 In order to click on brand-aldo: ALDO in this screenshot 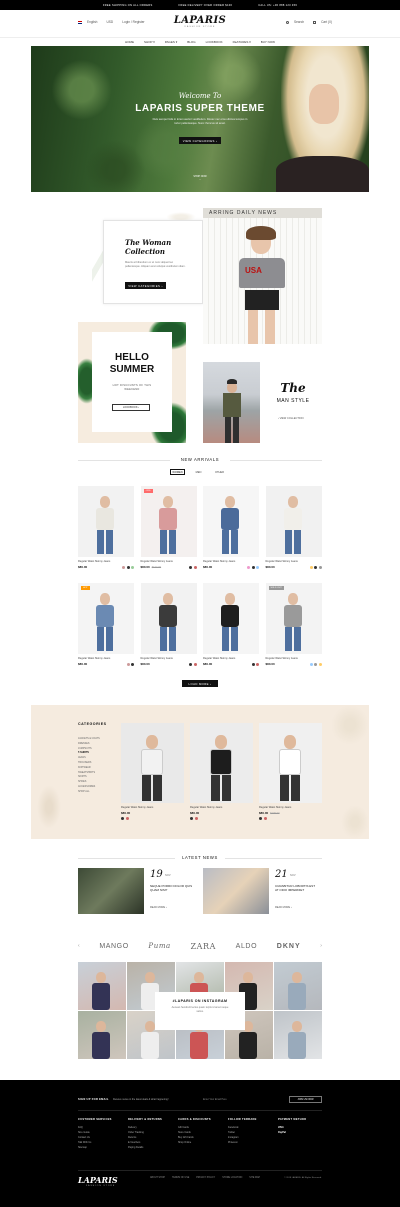, I will do `click(246, 946)`.